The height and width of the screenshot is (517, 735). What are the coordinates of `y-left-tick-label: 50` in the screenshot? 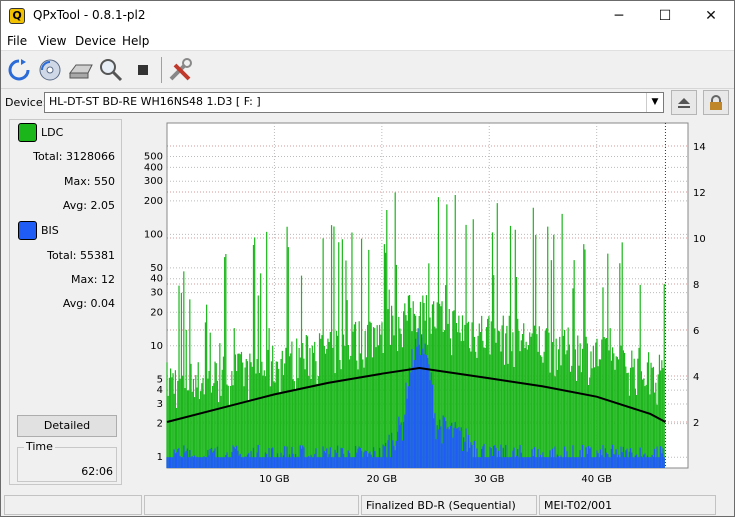 It's located at (156, 268).